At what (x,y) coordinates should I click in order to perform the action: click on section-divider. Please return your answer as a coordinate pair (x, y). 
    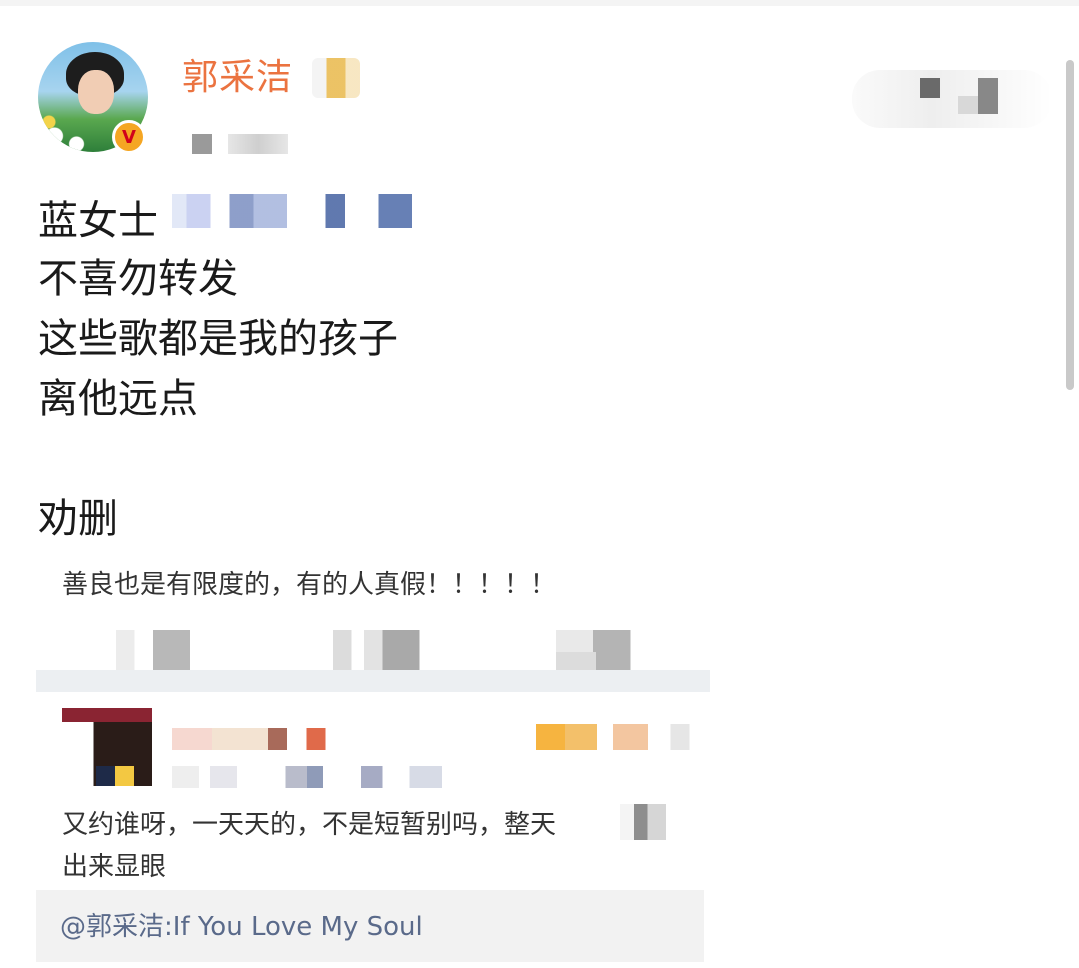
    Looking at the image, I should click on (373, 681).